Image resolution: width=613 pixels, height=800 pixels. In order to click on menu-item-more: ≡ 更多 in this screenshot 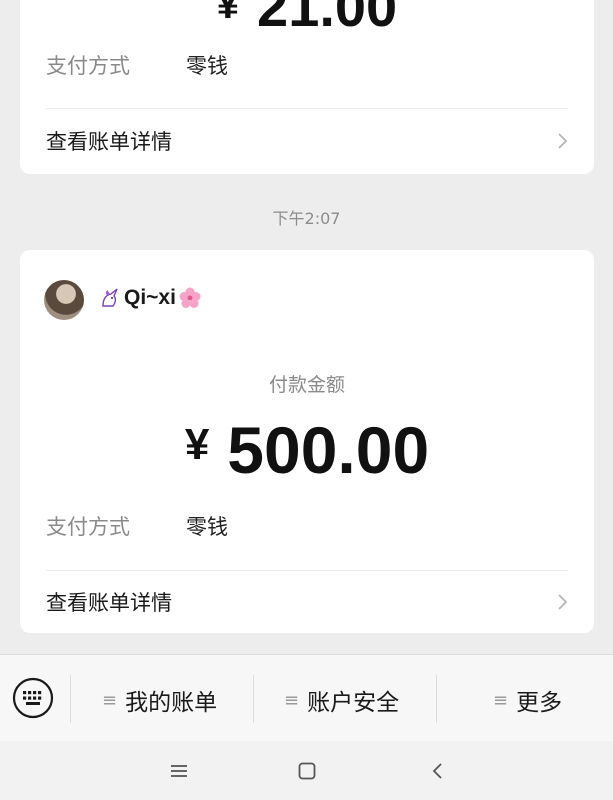, I will do `click(527, 700)`.